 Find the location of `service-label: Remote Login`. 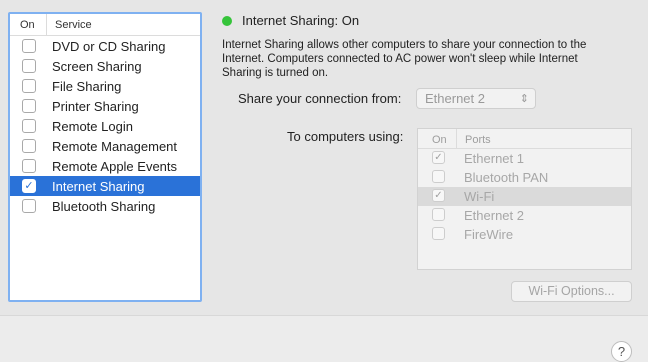

service-label: Remote Login is located at coordinates (92, 126).